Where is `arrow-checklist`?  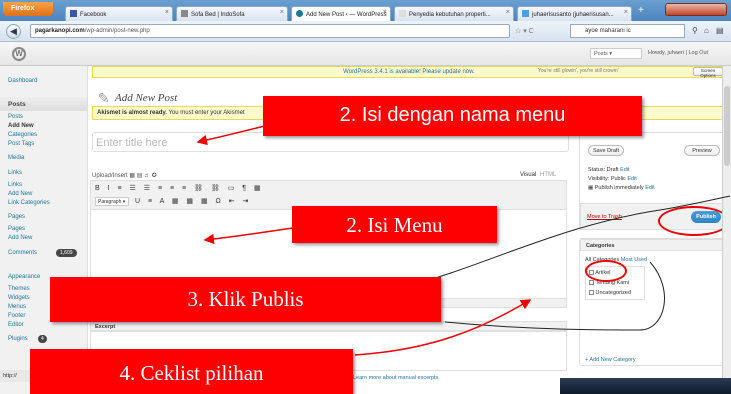
arrow-checklist is located at coordinates (554, 296).